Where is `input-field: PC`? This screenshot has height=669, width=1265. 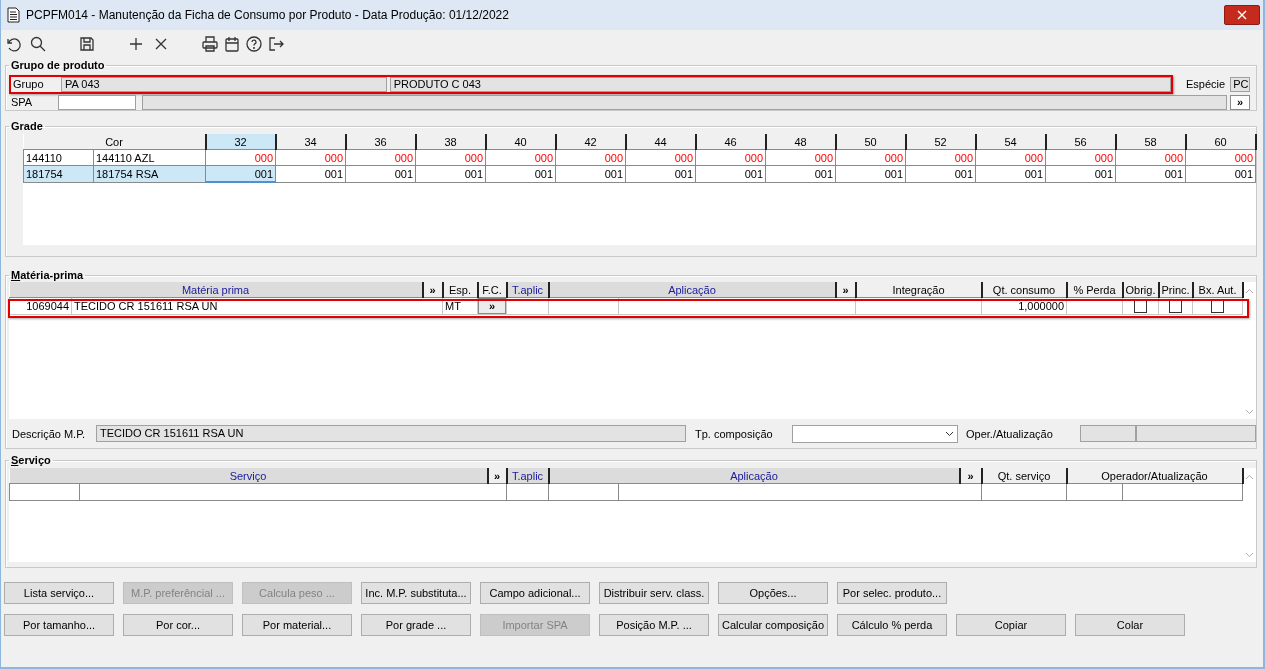
input-field: PC is located at coordinates (1240, 84).